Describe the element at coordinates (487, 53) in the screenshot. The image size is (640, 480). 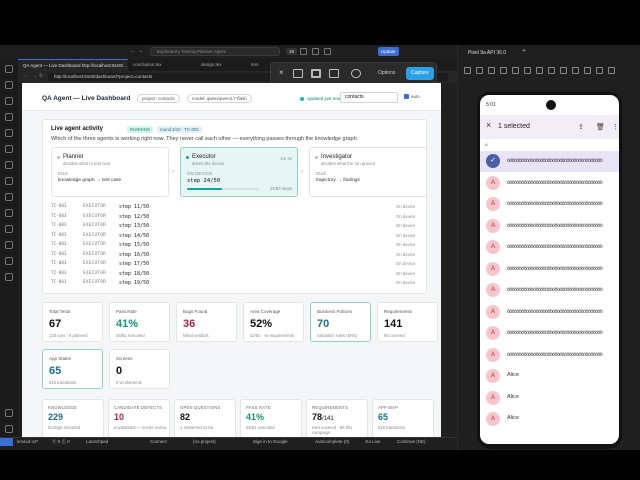
I see `emulator-tab: Pixel 9a API 36.0` at that location.